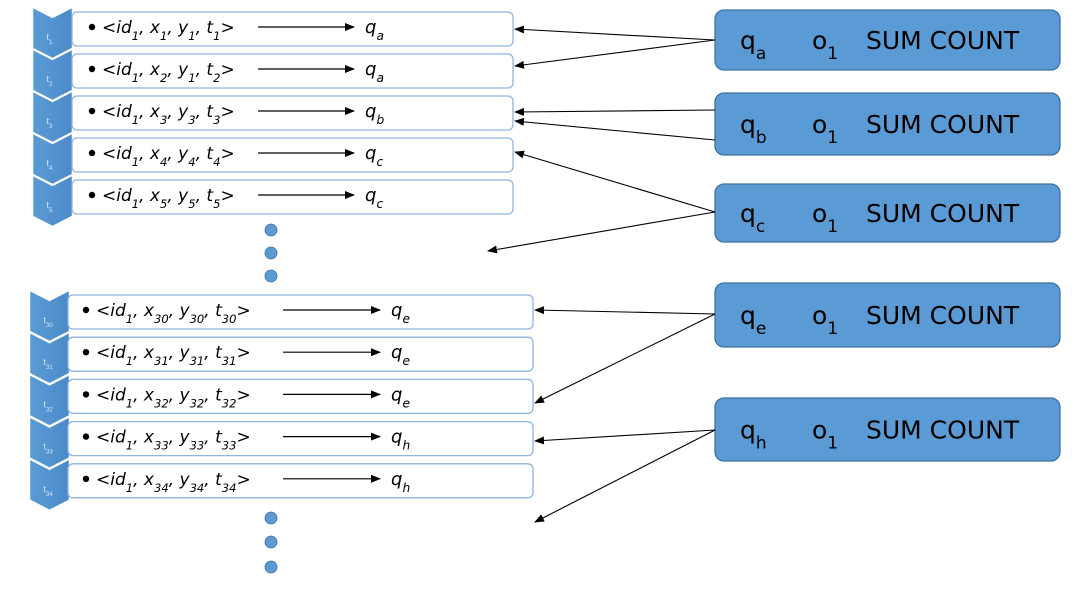 The width and height of the screenshot is (1073, 593). Describe the element at coordinates (229, 488) in the screenshot. I see `t-subscript: 34` at that location.